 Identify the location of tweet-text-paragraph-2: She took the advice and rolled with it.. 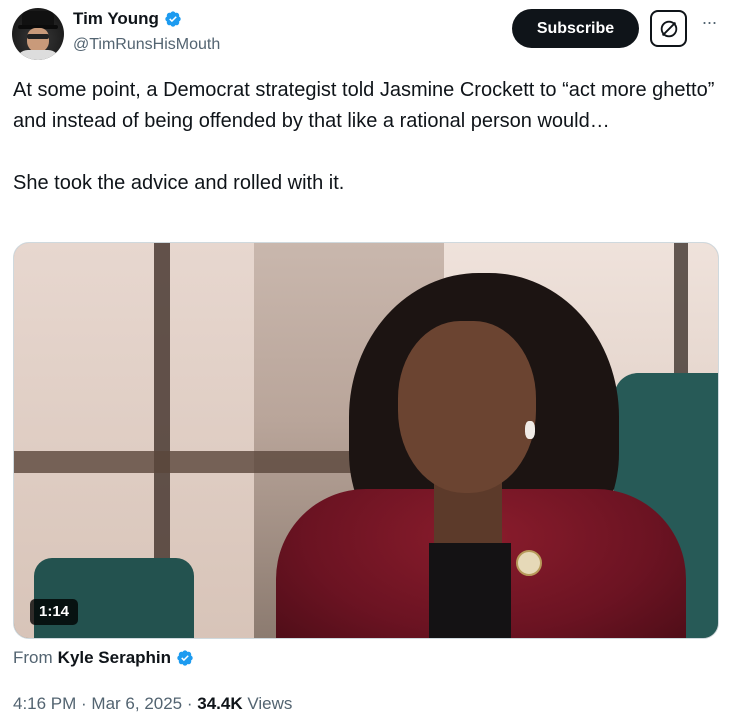
(179, 183).